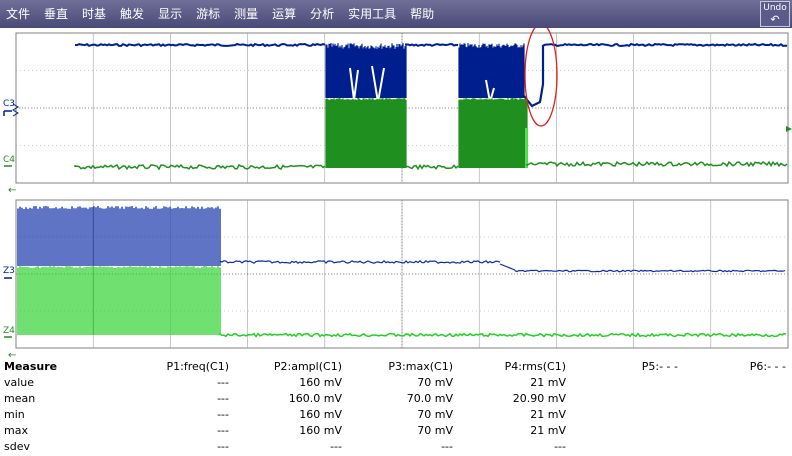 Image resolution: width=792 pixels, height=456 pixels. I want to click on measure-cell: 160.0 mV, so click(315, 398).